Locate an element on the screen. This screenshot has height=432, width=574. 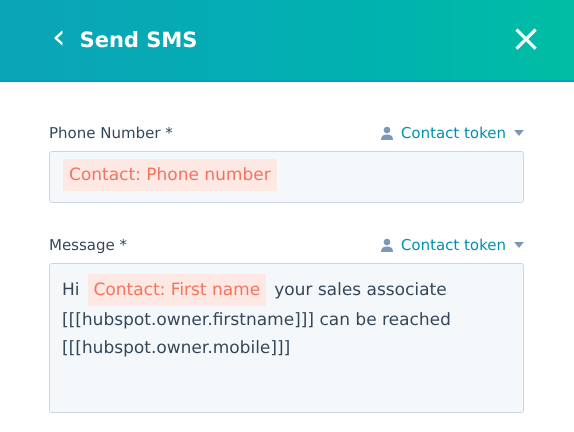
panel-title: Send SMS is located at coordinates (139, 40).